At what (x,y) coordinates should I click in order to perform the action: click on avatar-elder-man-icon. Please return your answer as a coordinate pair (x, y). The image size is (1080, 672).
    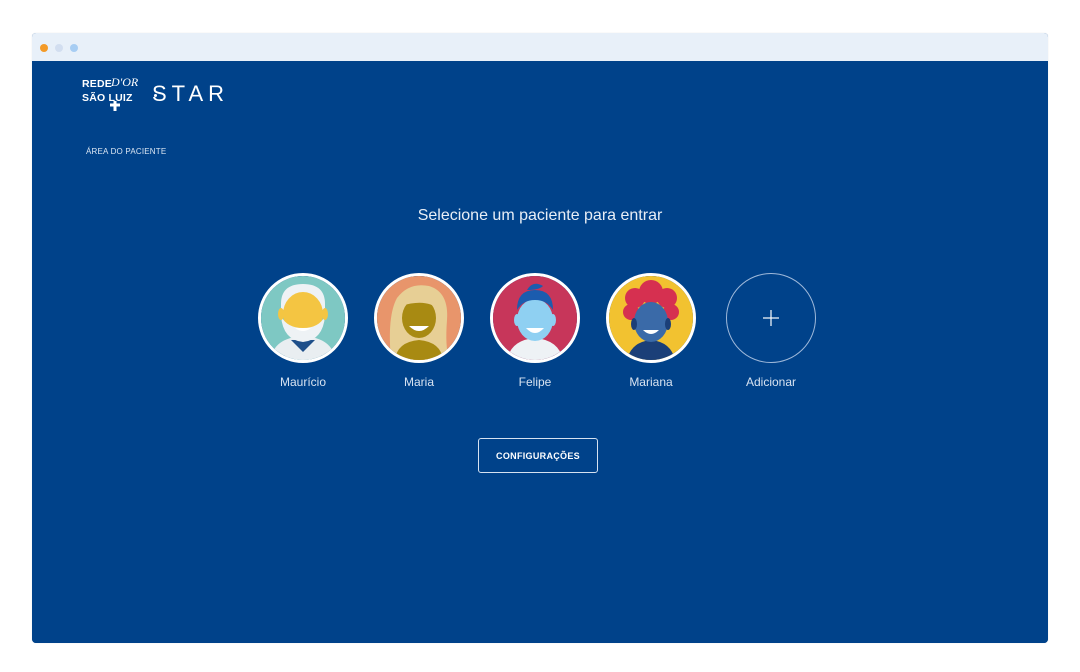
    Looking at the image, I should click on (303, 318).